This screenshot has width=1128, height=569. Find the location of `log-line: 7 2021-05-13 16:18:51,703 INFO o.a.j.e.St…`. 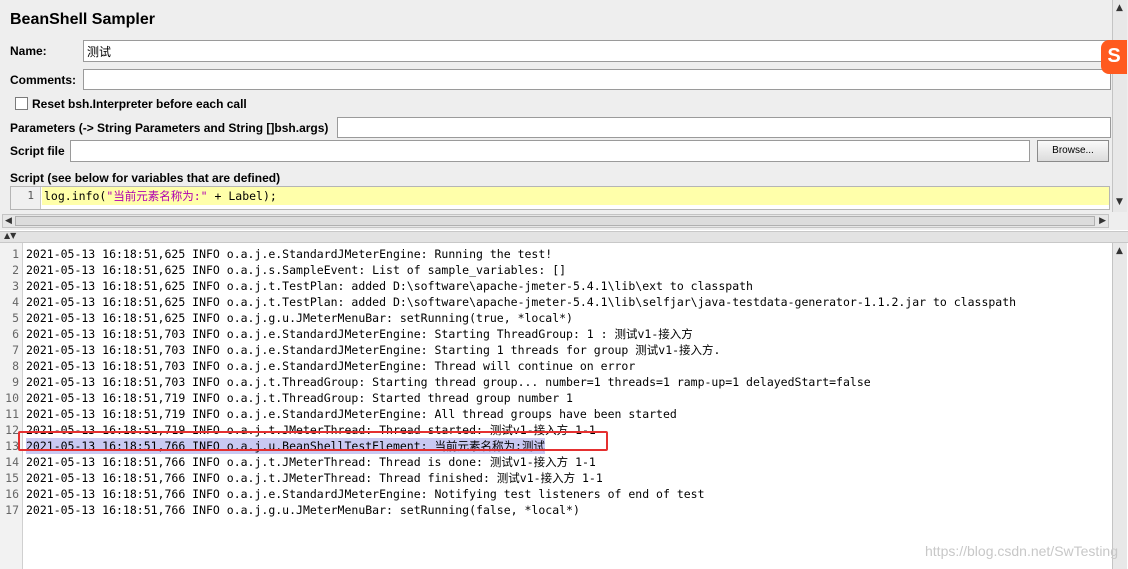

log-line: 7 2021-05-13 16:18:51,703 INFO o.a.j.e.St… is located at coordinates (556, 350).